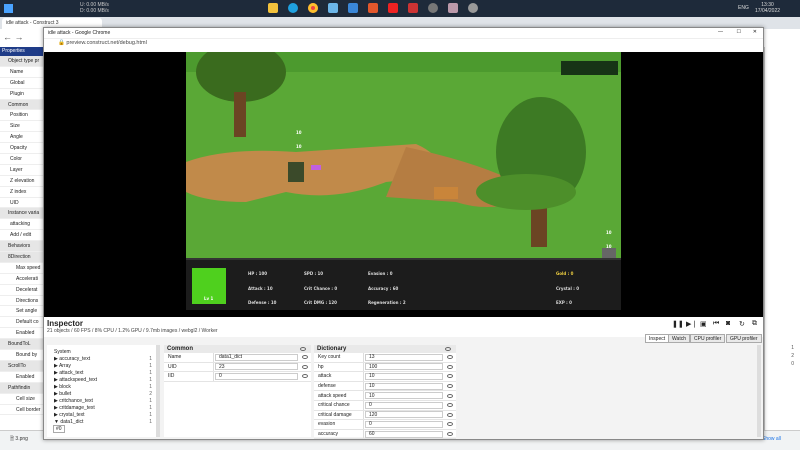  Describe the element at coordinates (101, 380) in the screenshot. I see `tree-item: ▶ attackspeed_text 1` at that location.